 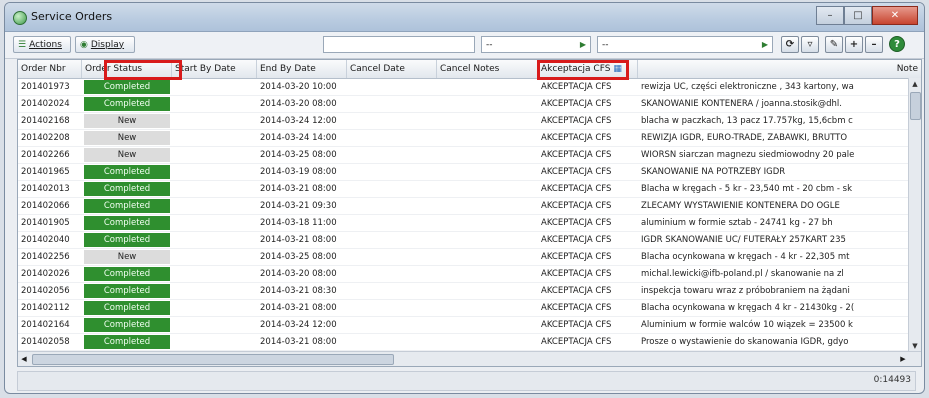 What do you see at coordinates (790, 44) in the screenshot?
I see `refresh-icon: ⟳` at bounding box center [790, 44].